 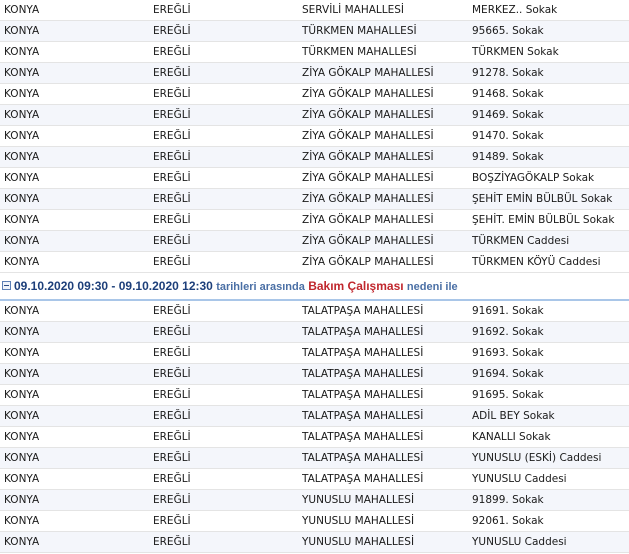 What do you see at coordinates (6, 285) in the screenshot?
I see `collapse-minus-icon` at bounding box center [6, 285].